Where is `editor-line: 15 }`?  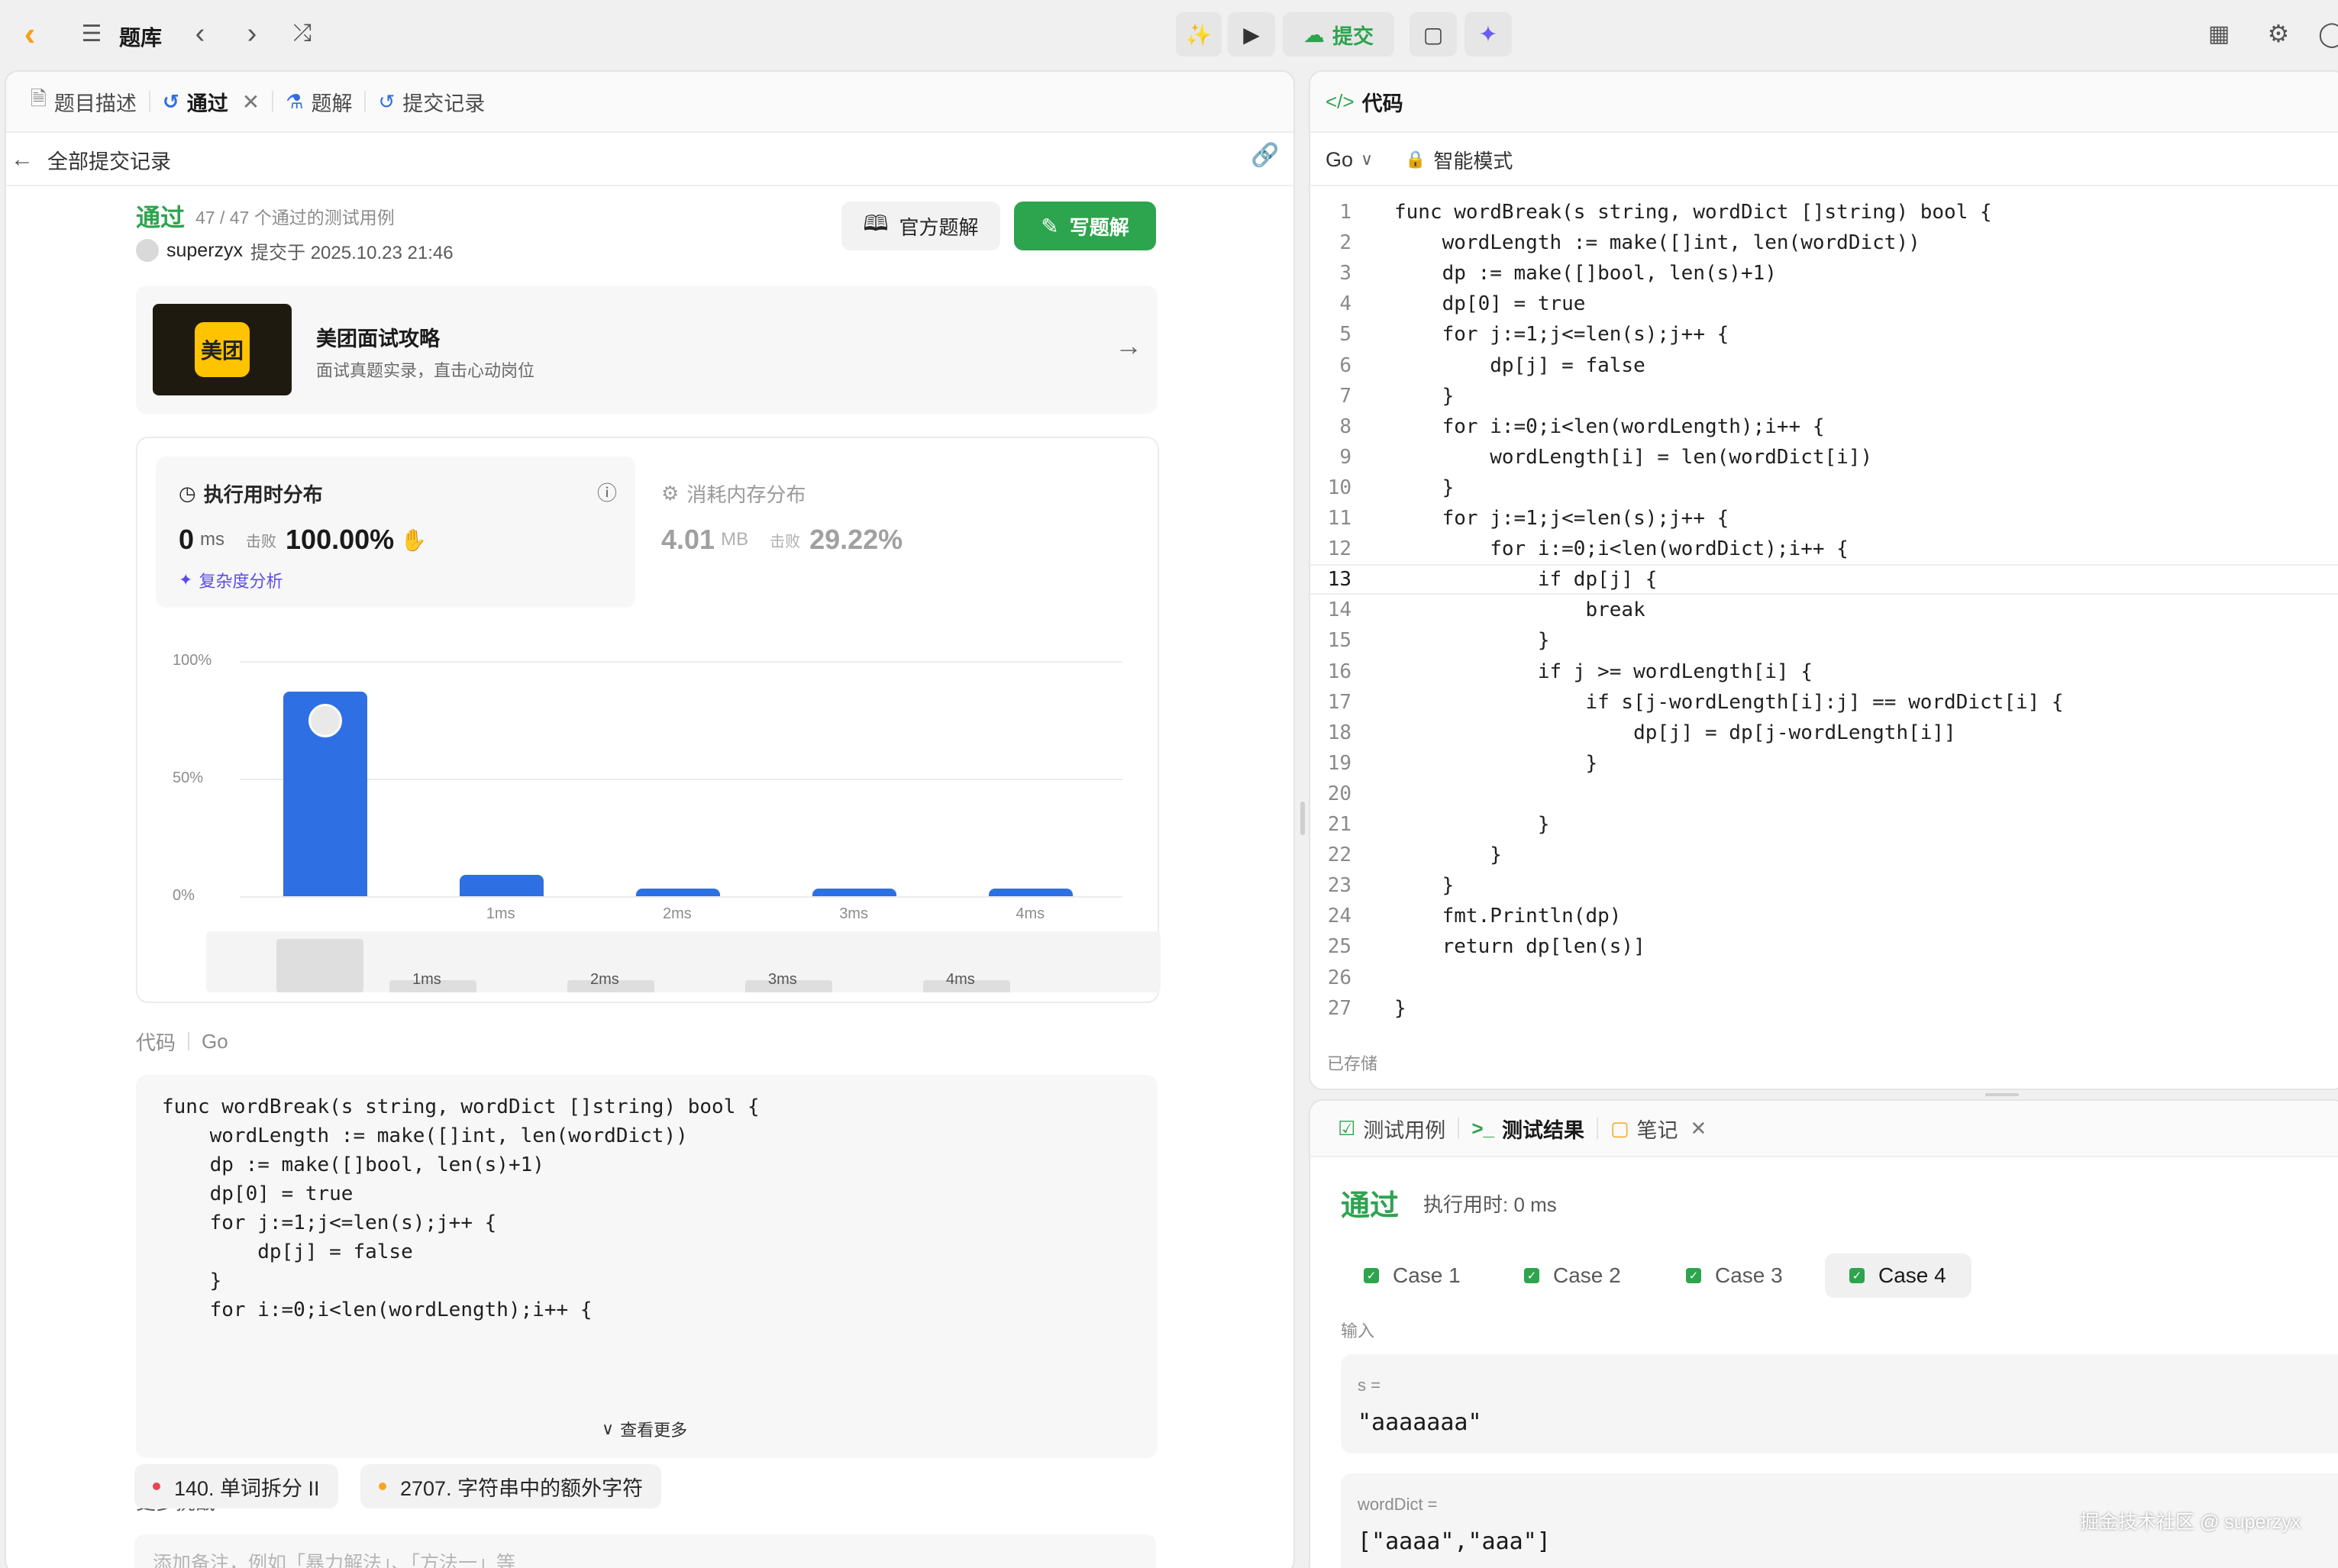 editor-line: 15 } is located at coordinates (1824, 640).